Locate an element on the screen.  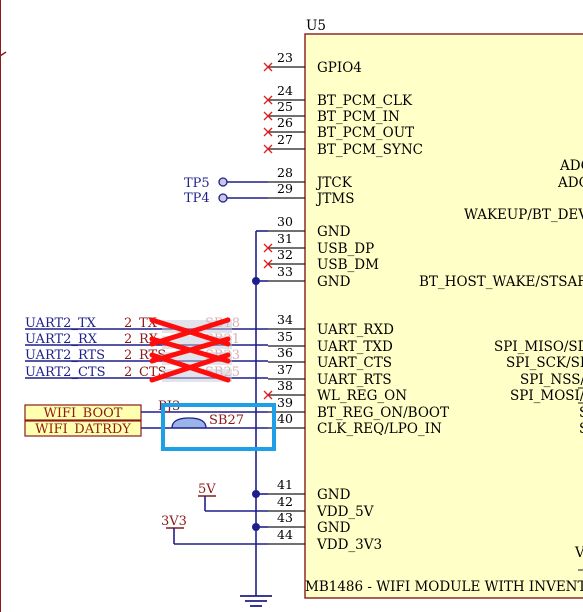
pin-number: 36 is located at coordinates (285, 352).